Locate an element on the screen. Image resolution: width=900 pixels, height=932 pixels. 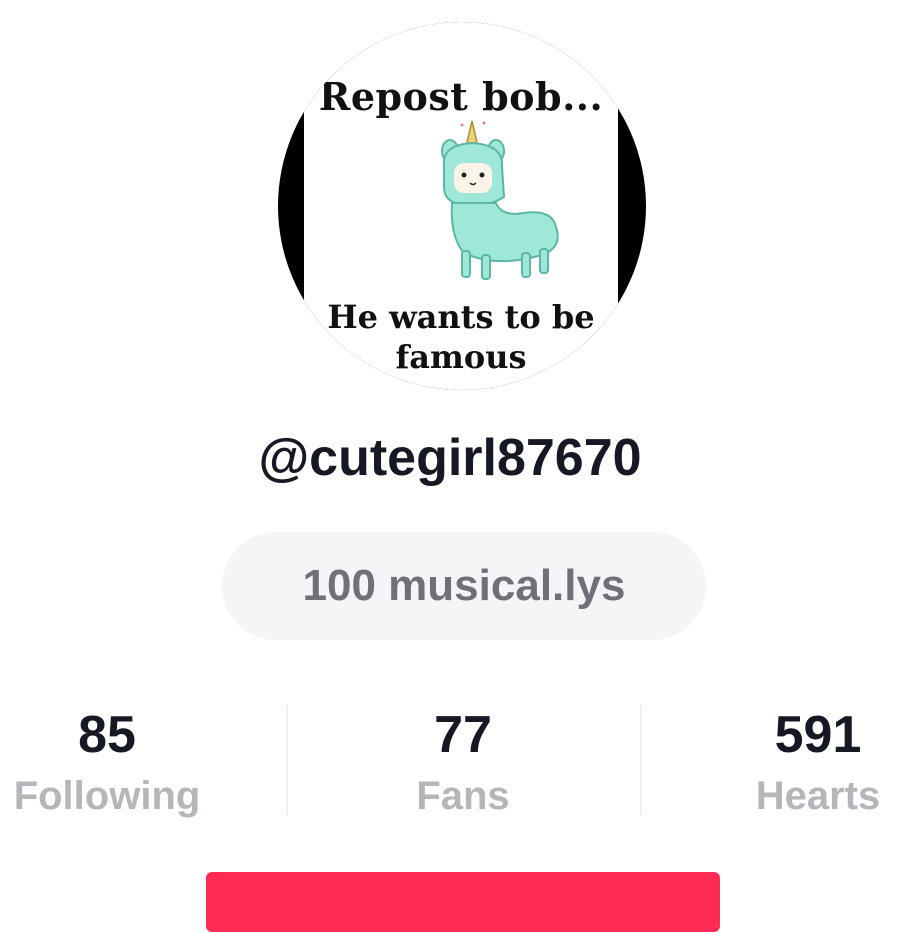
avatar-image: Repost bob... He wants to be famous is located at coordinates (461, 206).